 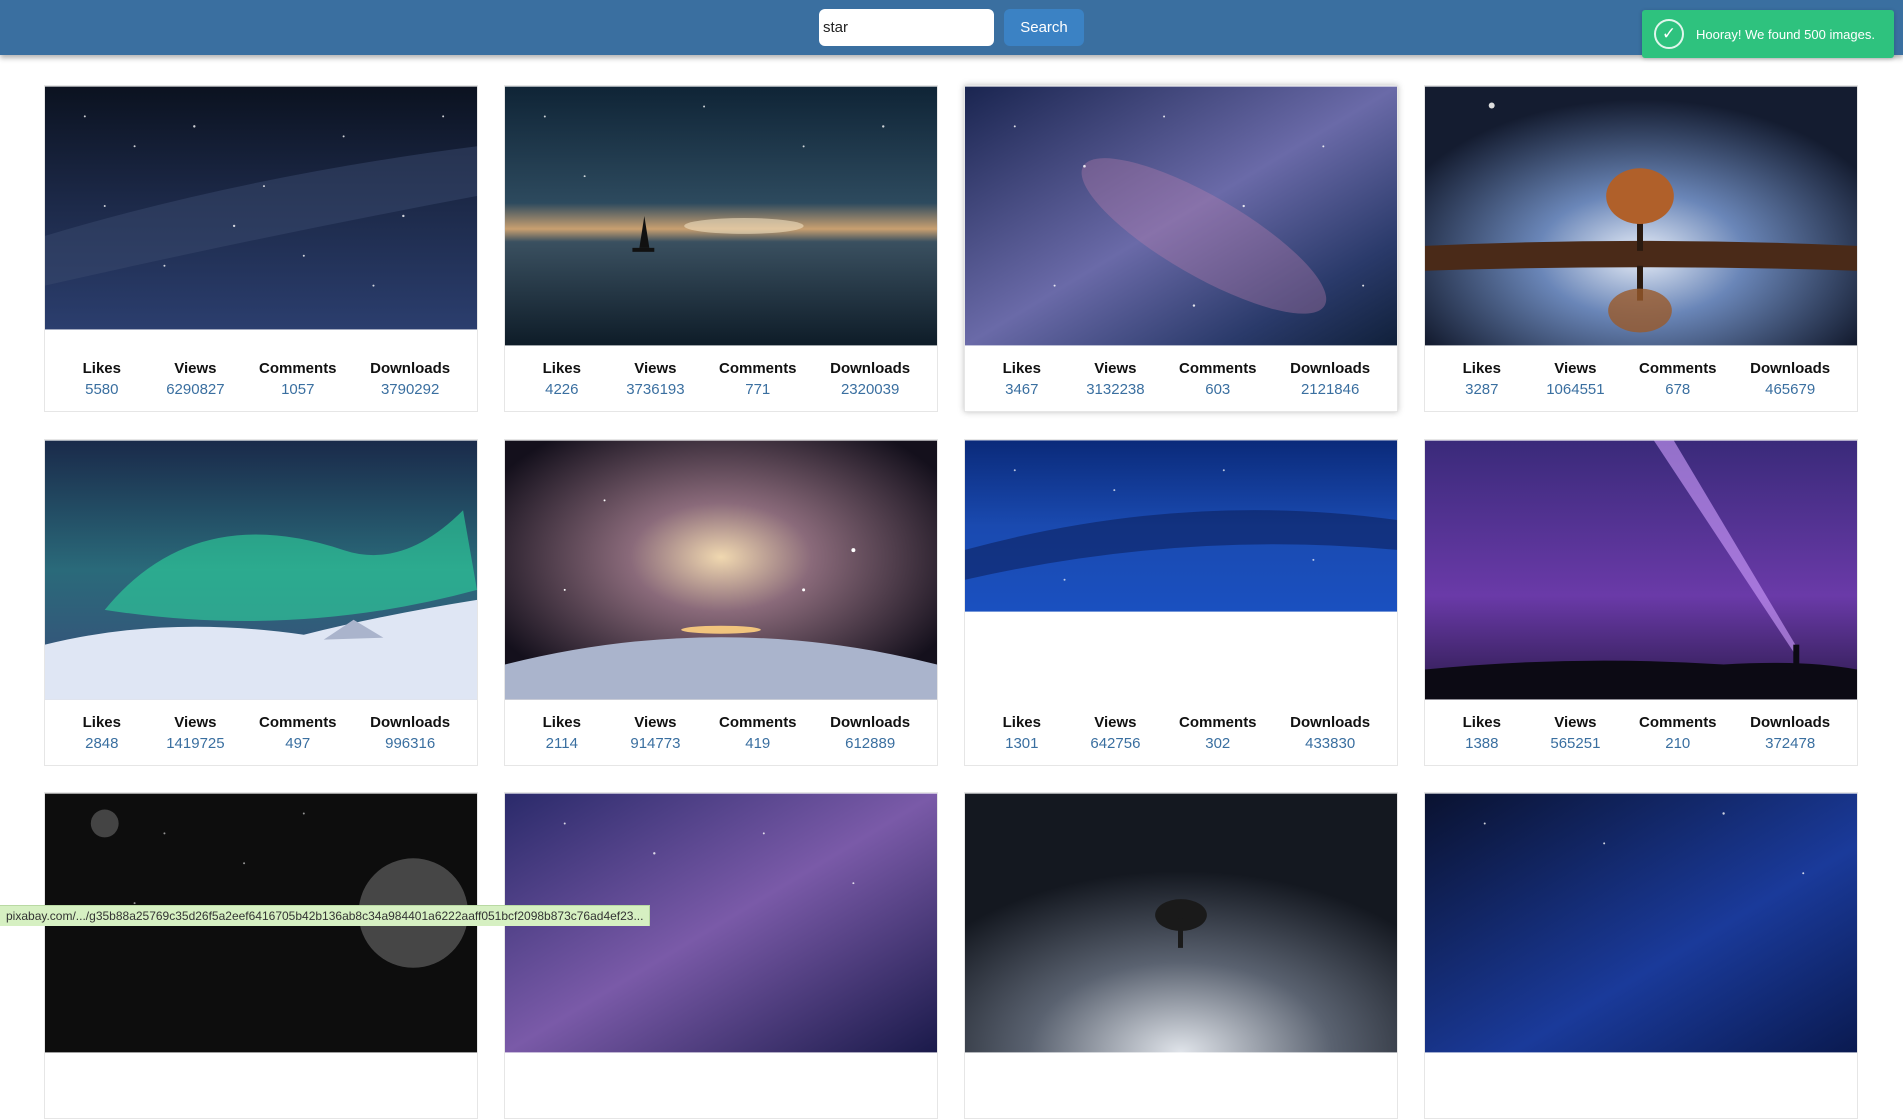 What do you see at coordinates (562, 390) in the screenshot?
I see `likes-value: 4226` at bounding box center [562, 390].